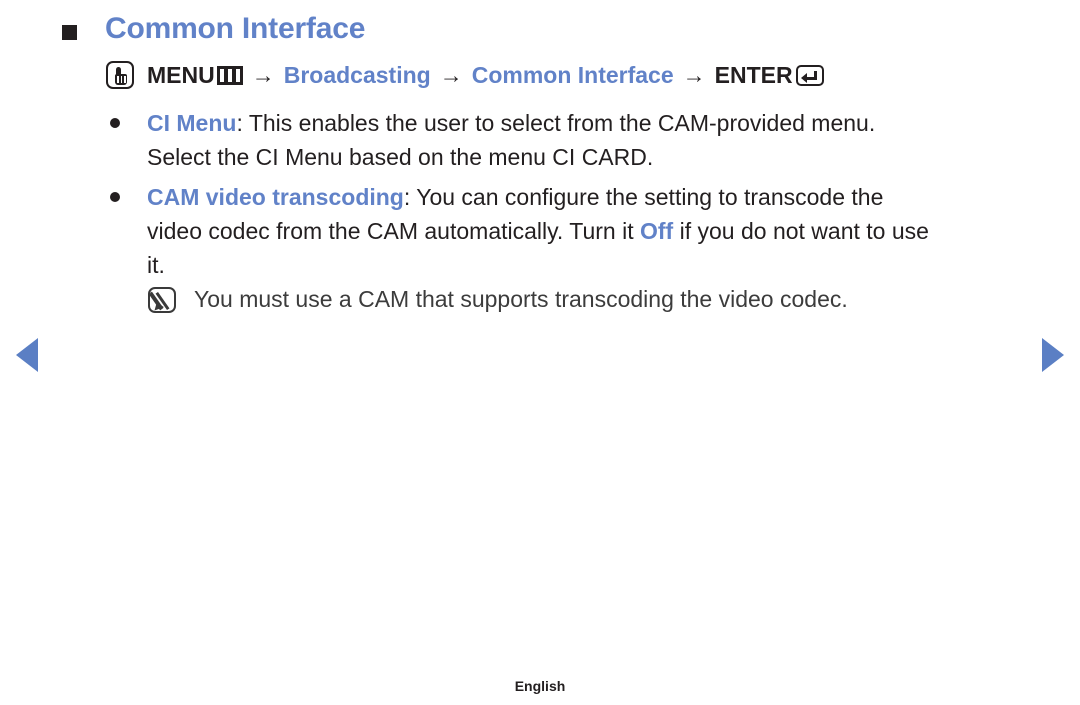 Image resolution: width=1080 pixels, height=705 pixels. Describe the element at coordinates (263, 75) in the screenshot. I see `breadcrumb-arrow-1: →` at that location.